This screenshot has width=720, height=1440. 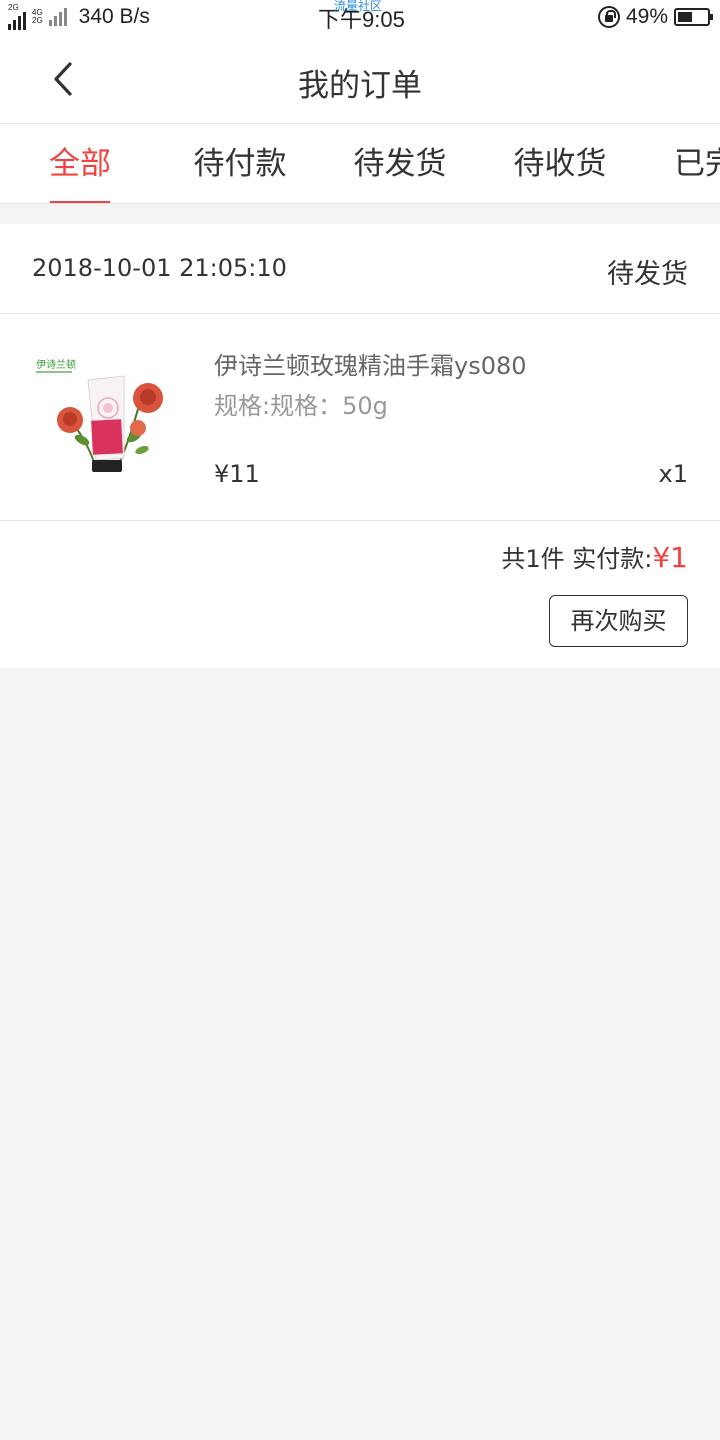 I want to click on order-status-tabs: 全部 待付款 待发货 待收货 已完成, so click(x=360, y=164).